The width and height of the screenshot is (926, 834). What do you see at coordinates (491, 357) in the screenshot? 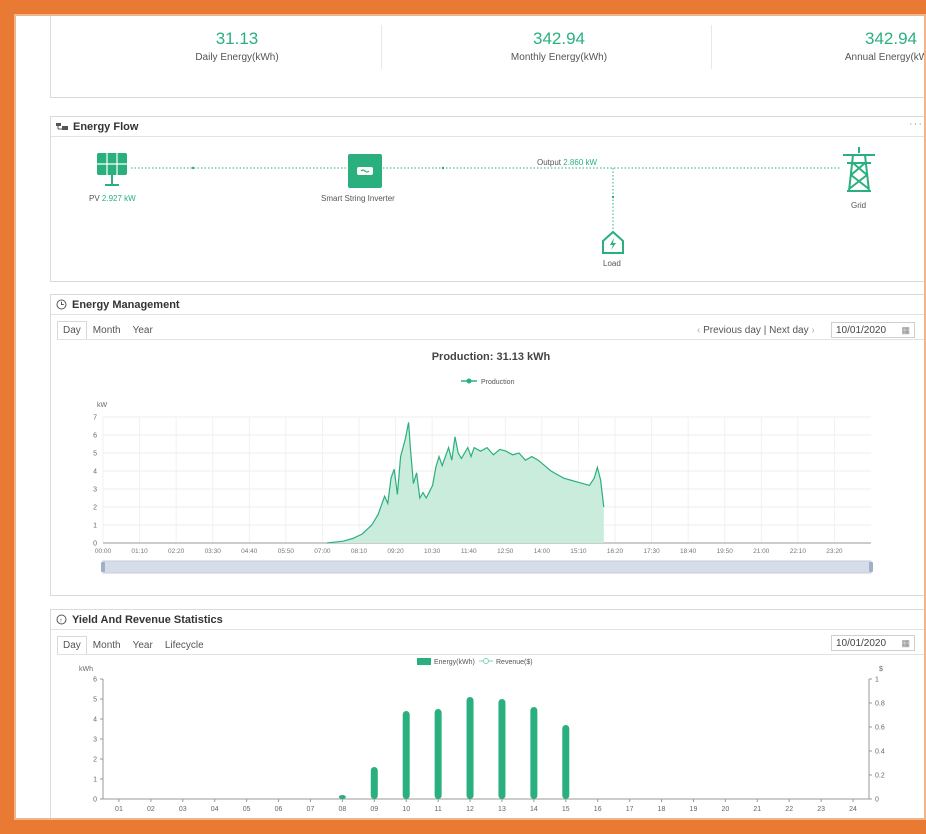
I see `chart-title: Production: 31.13 kWh` at bounding box center [491, 357].